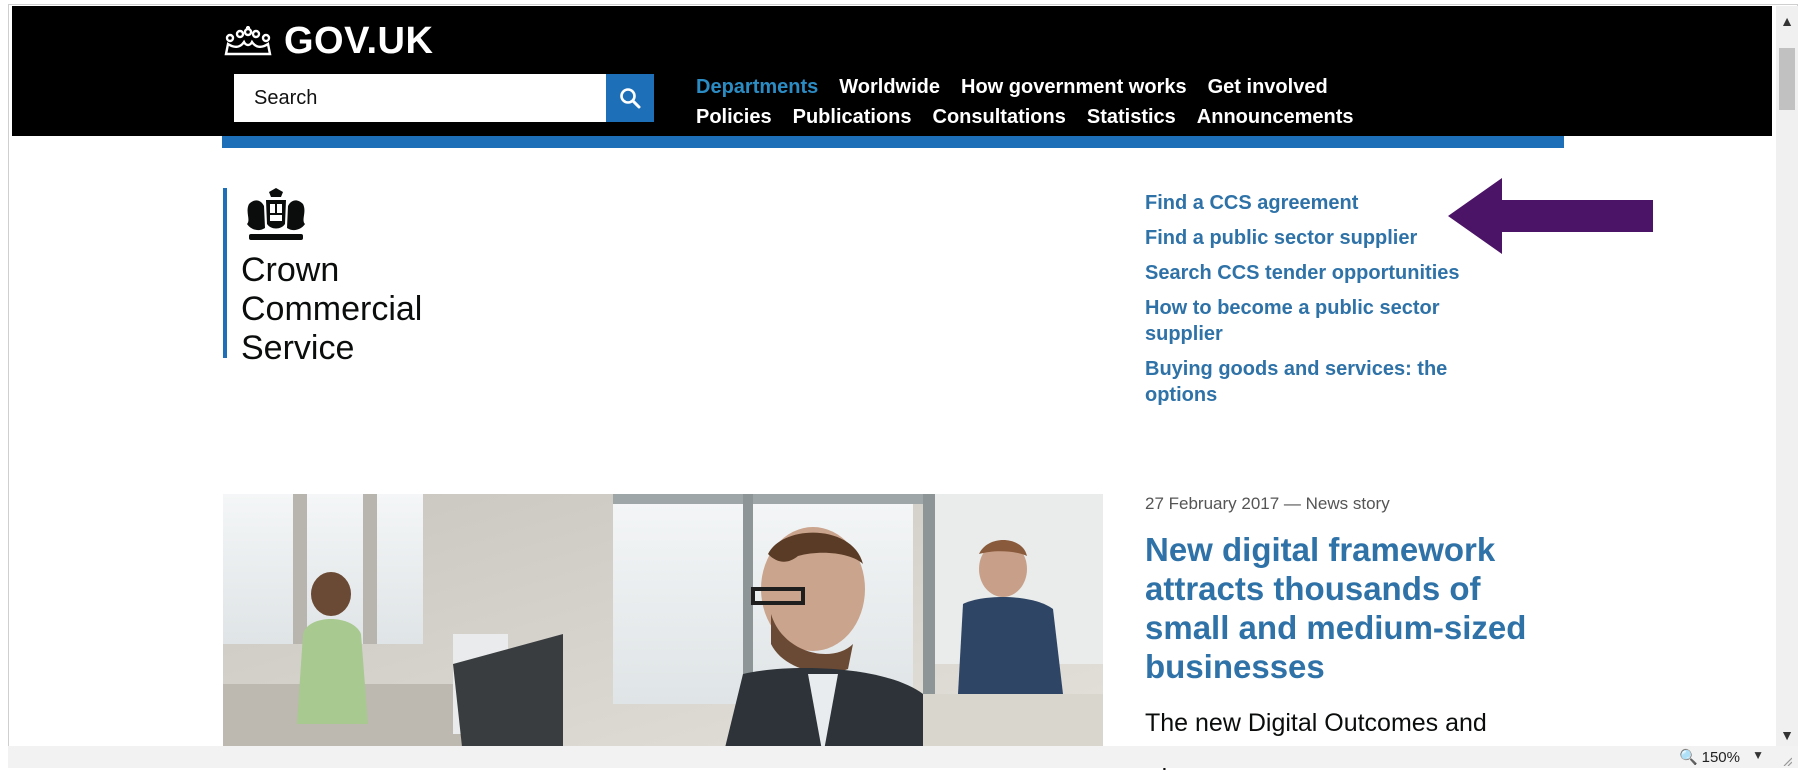 The height and width of the screenshot is (774, 1810). I want to click on search-button, so click(630, 98).